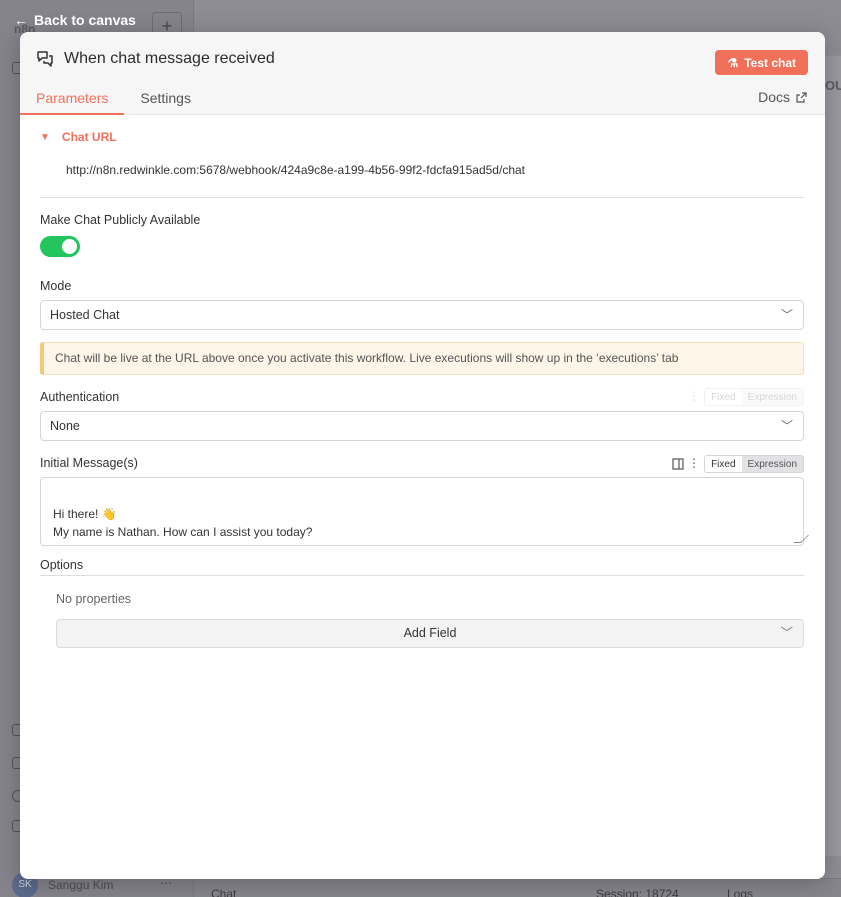  What do you see at coordinates (801, 539) in the screenshot?
I see `resize-handle-icon` at bounding box center [801, 539].